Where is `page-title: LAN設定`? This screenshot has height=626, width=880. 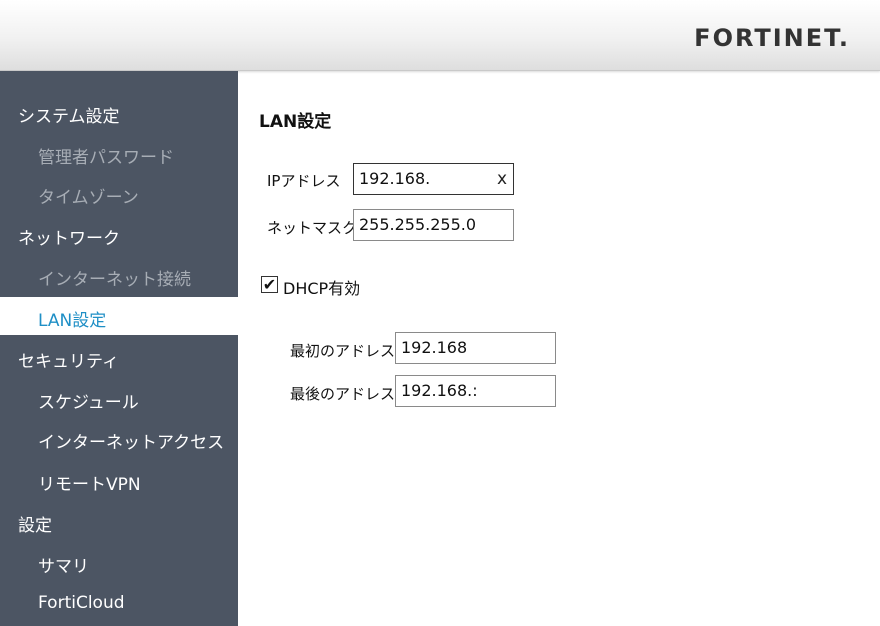
page-title: LAN設定 is located at coordinates (295, 122).